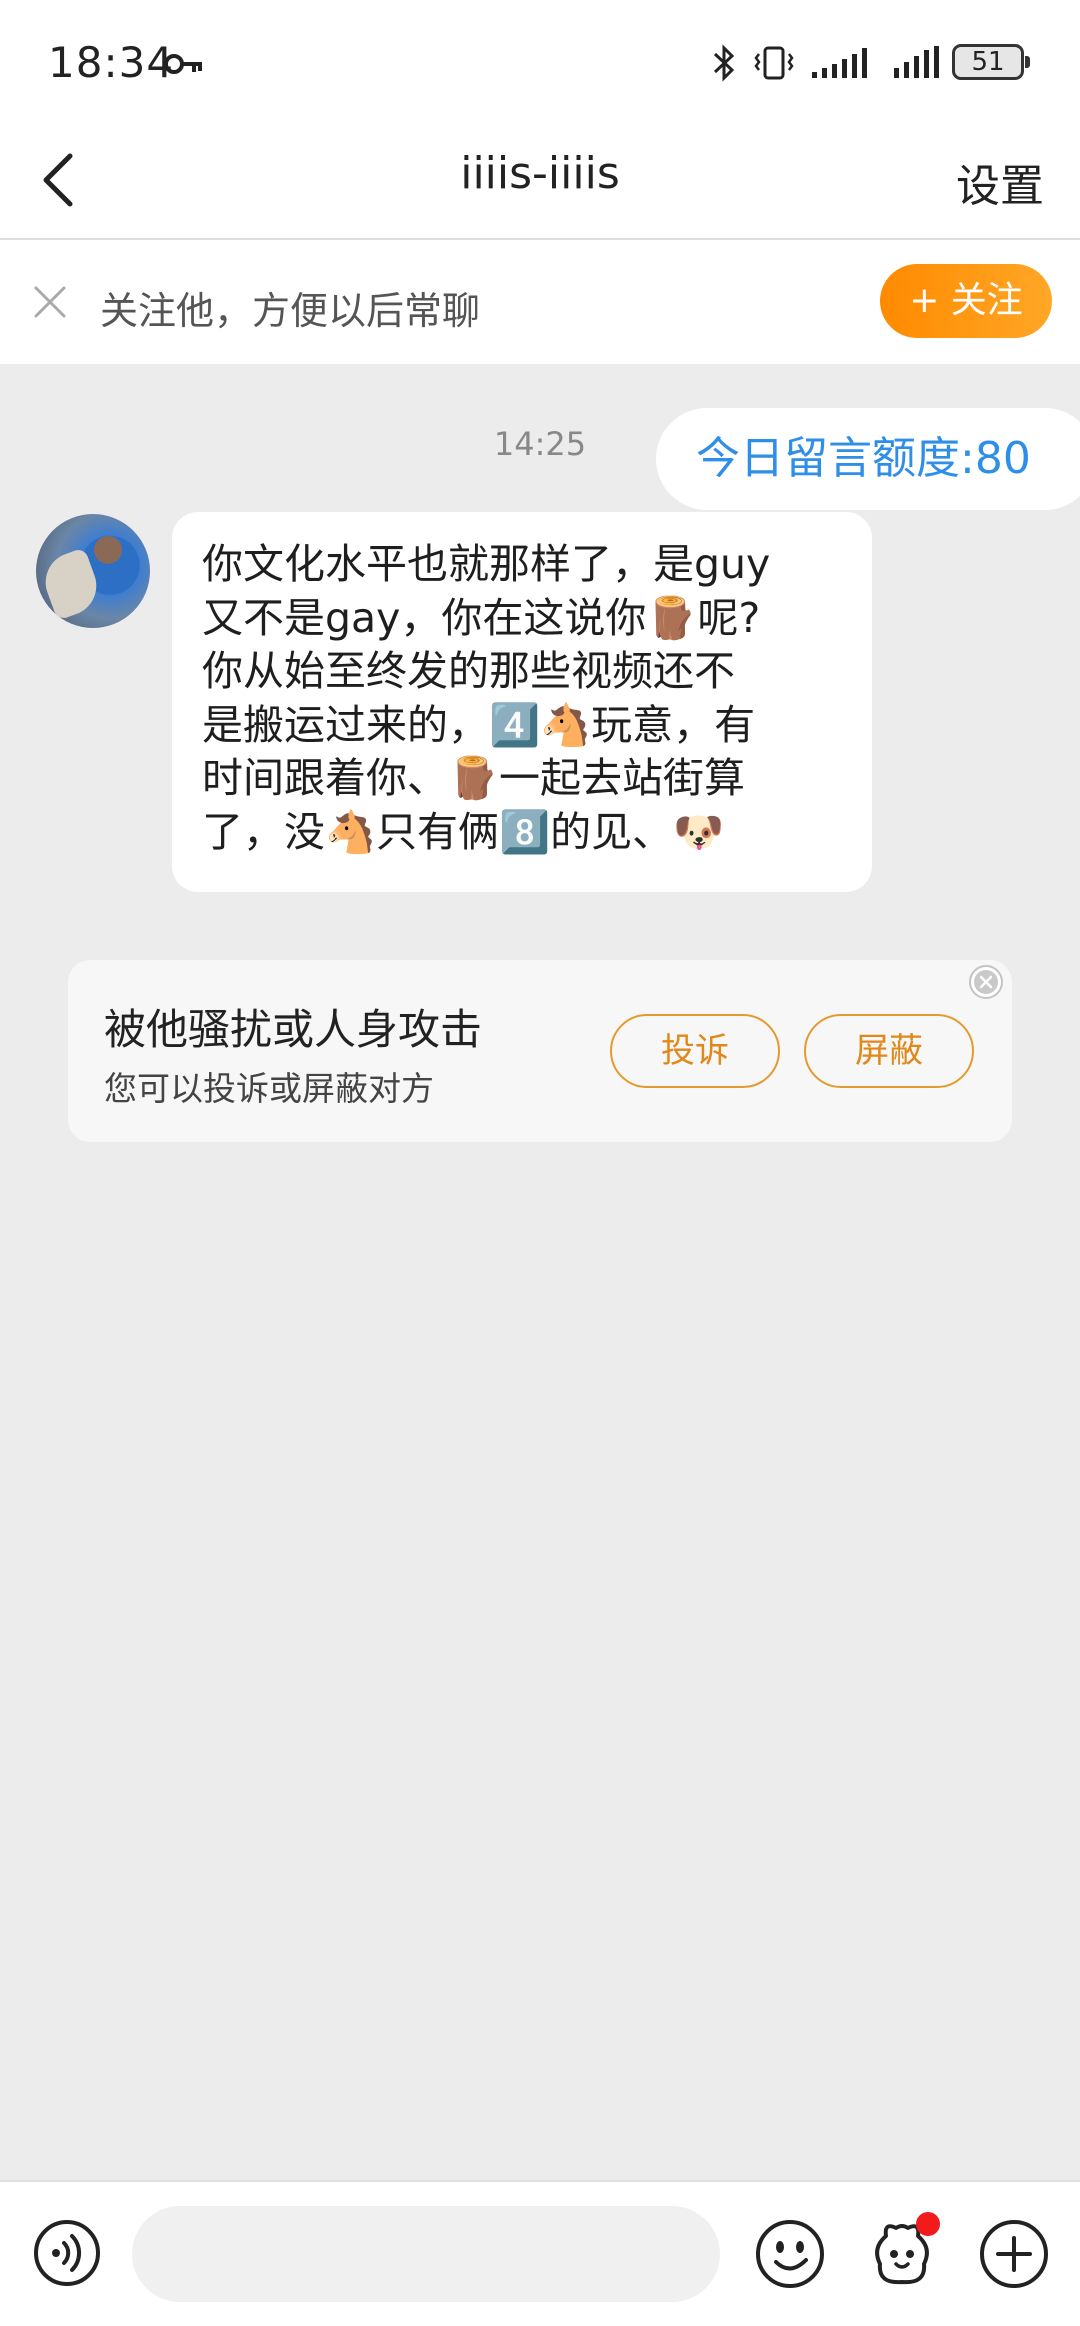 This screenshot has height=2326, width=1080. Describe the element at coordinates (540, 444) in the screenshot. I see `message-timestamp: 14:25` at that location.